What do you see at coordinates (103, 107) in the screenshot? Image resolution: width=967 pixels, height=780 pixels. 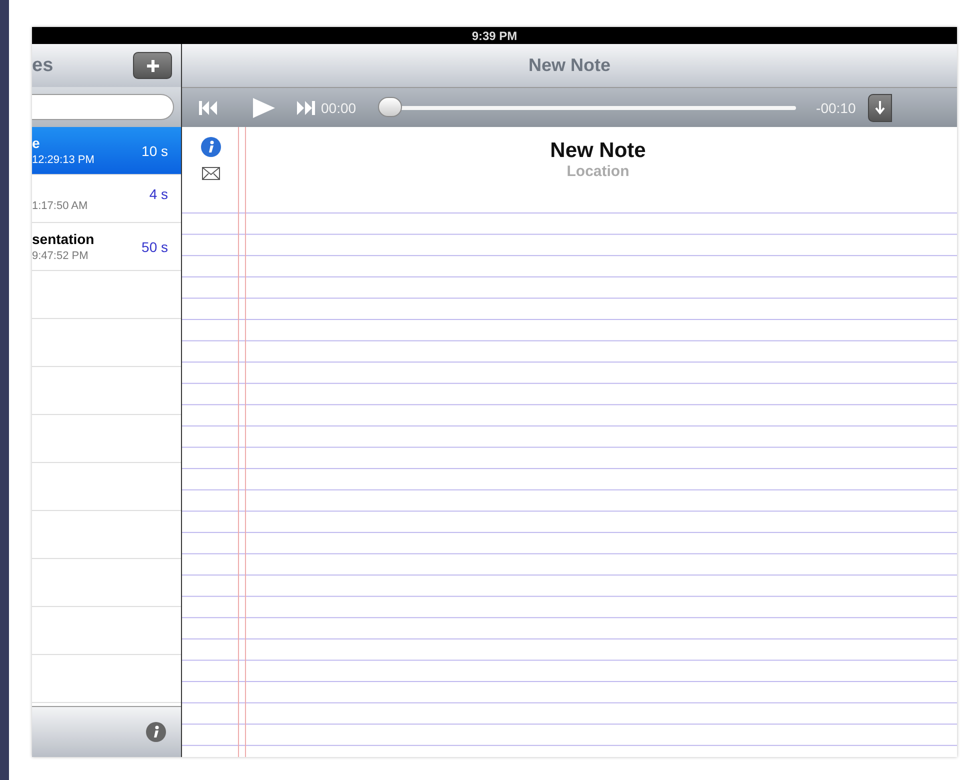 I see `search-field` at bounding box center [103, 107].